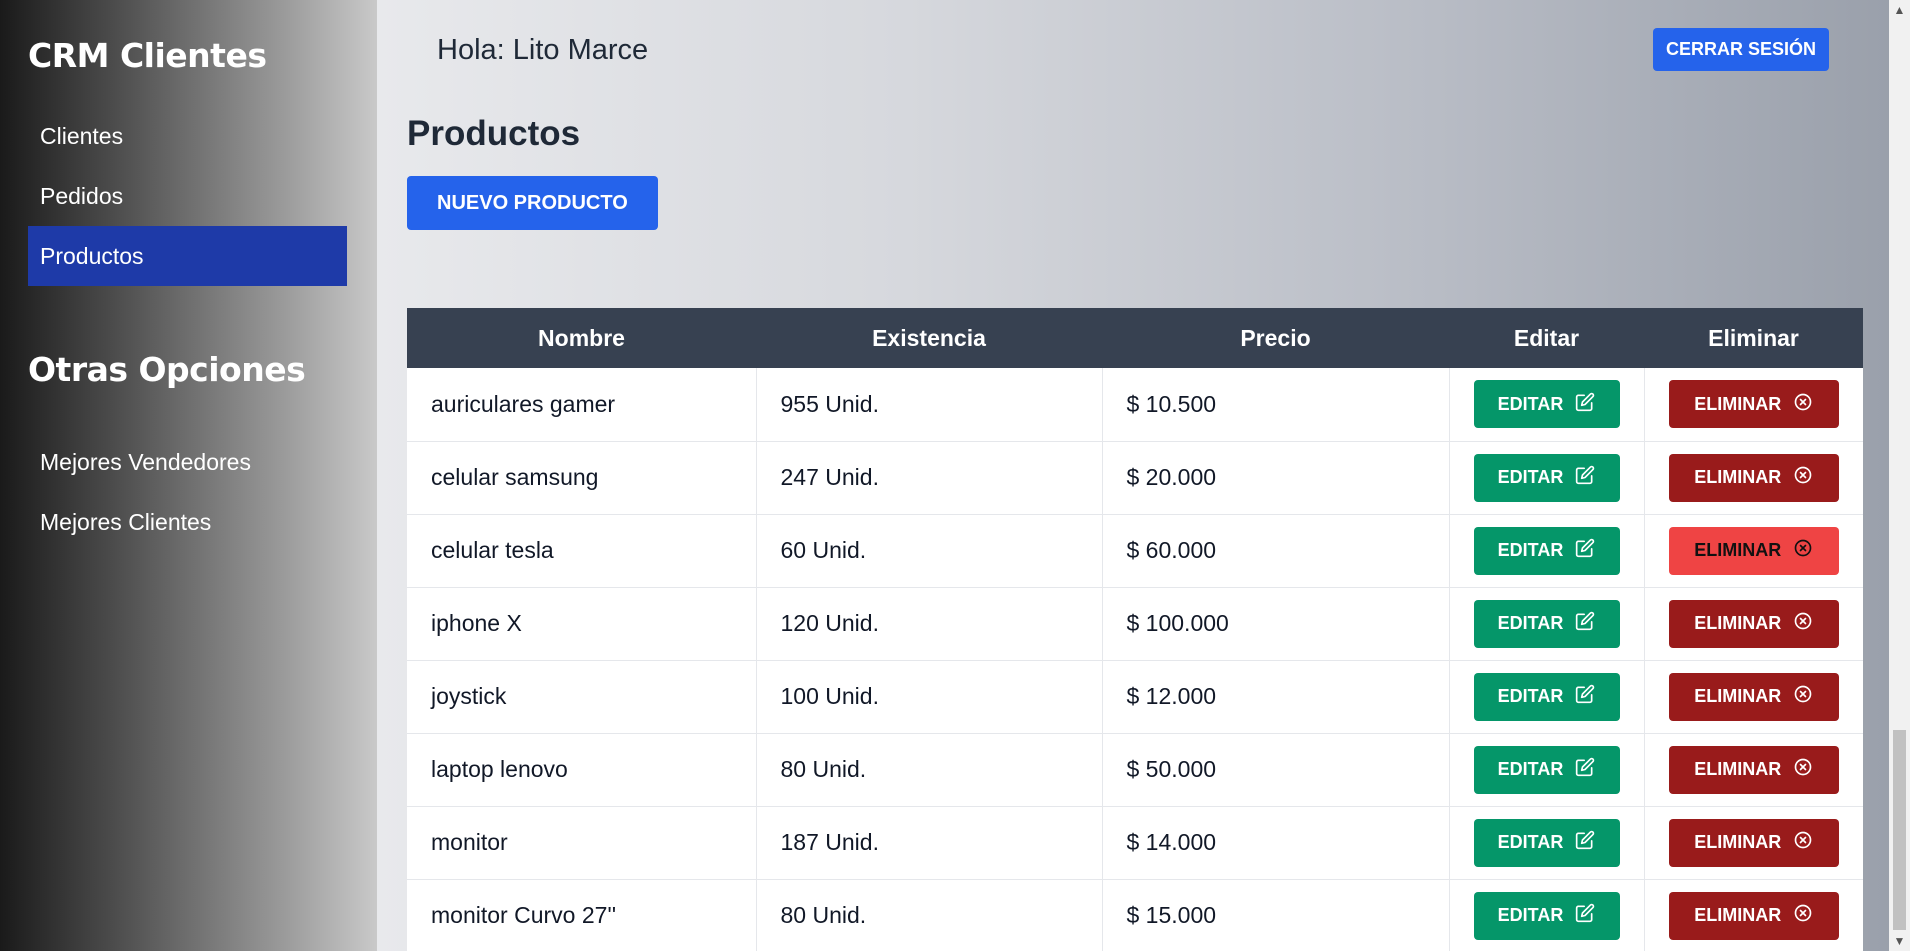 The image size is (1910, 951). I want to click on other-nav: Mejores Vendedores Mejores Clientes, so click(188, 492).